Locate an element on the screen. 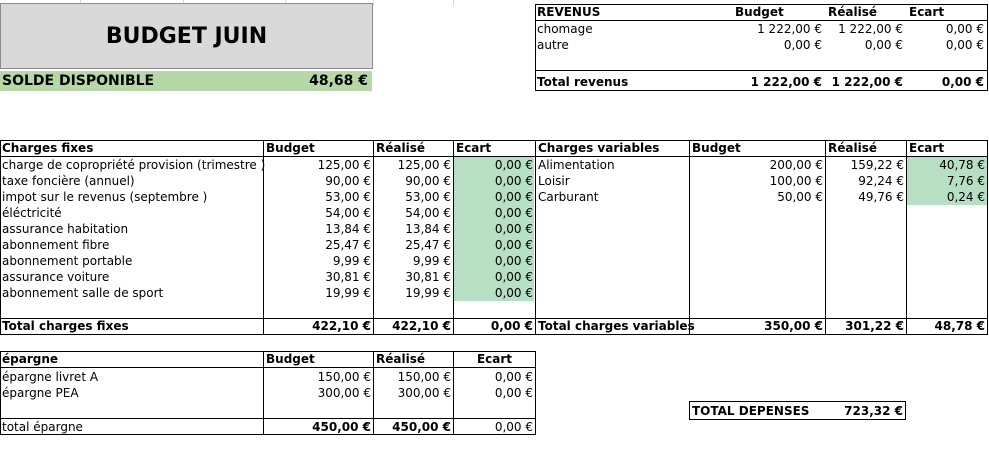 This screenshot has width=989, height=467. fixes-budget-header: Budget is located at coordinates (290, 148).